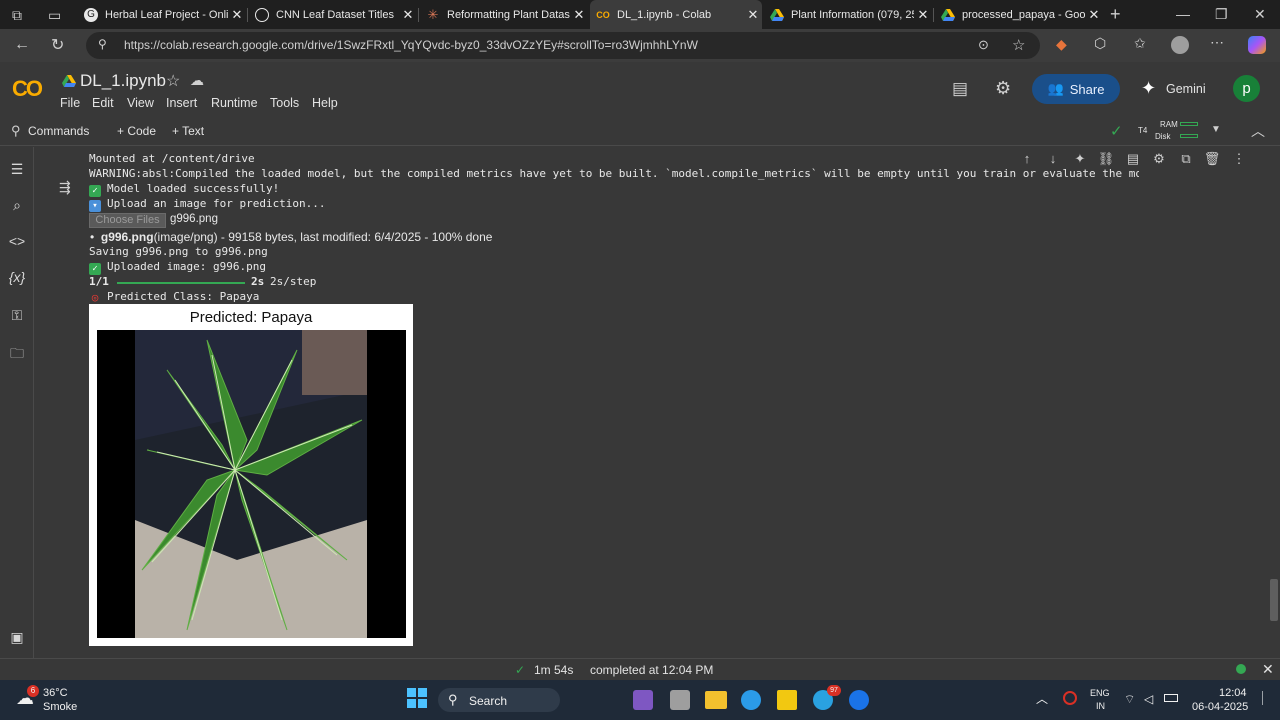 This screenshot has height=720, width=1280. I want to click on battery-icon, so click(1171, 698).